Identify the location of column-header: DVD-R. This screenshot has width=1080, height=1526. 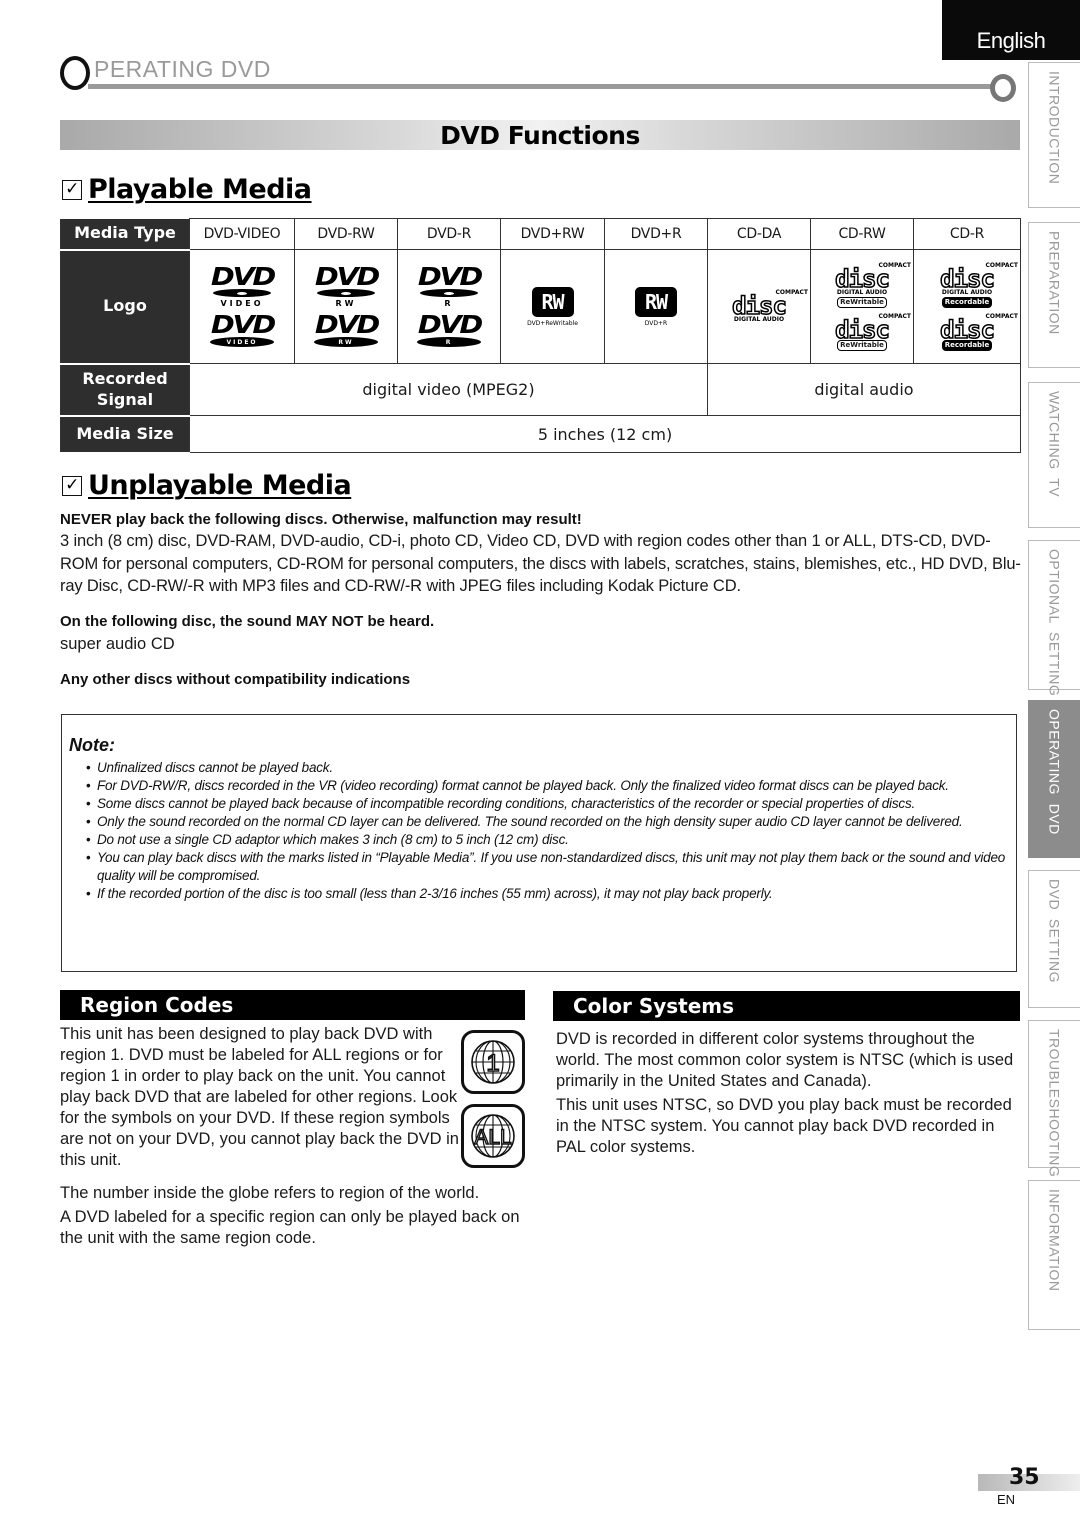
(449, 234).